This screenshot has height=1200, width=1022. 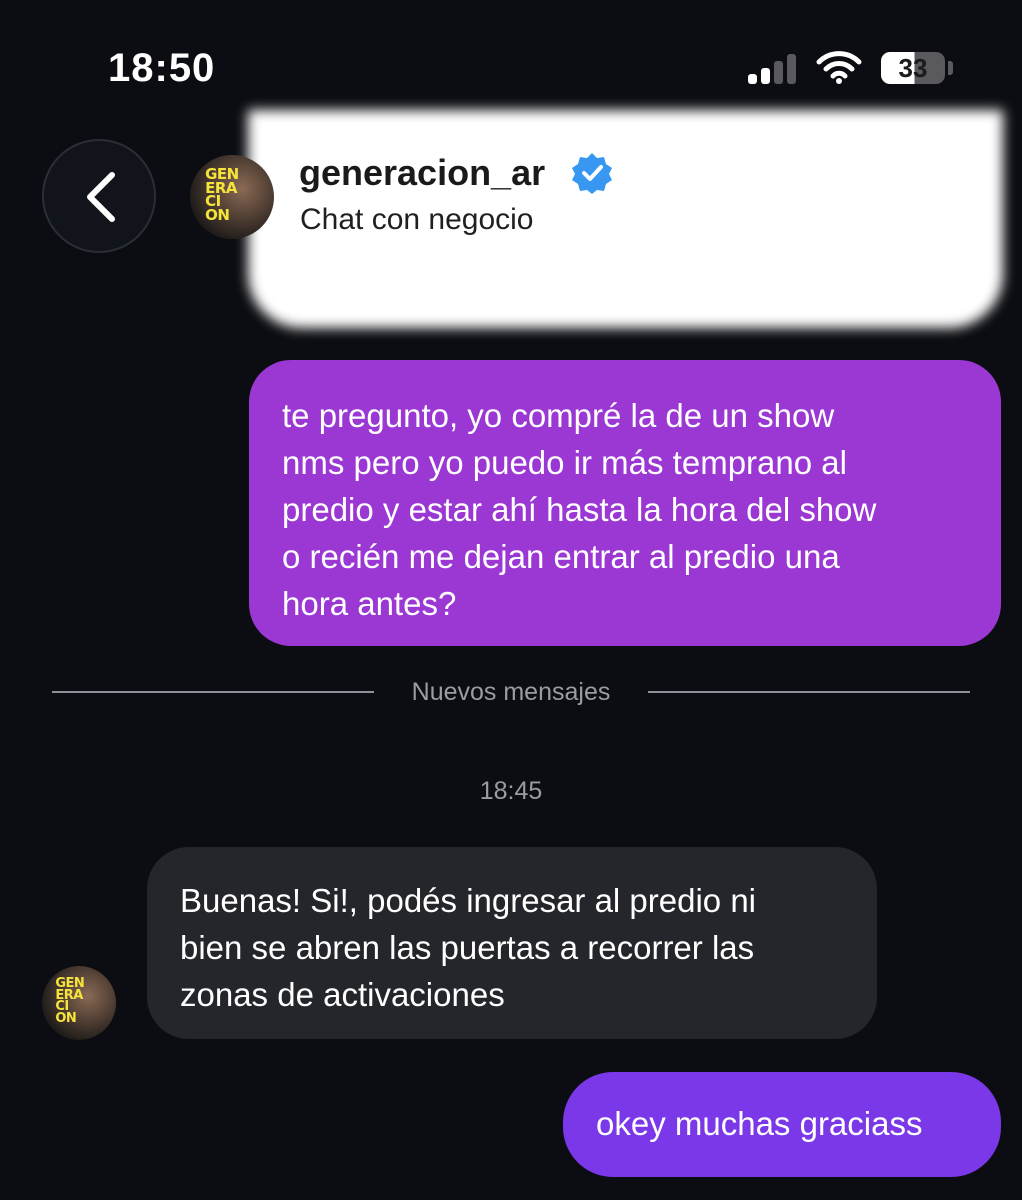 I want to click on back-button, so click(x=99, y=196).